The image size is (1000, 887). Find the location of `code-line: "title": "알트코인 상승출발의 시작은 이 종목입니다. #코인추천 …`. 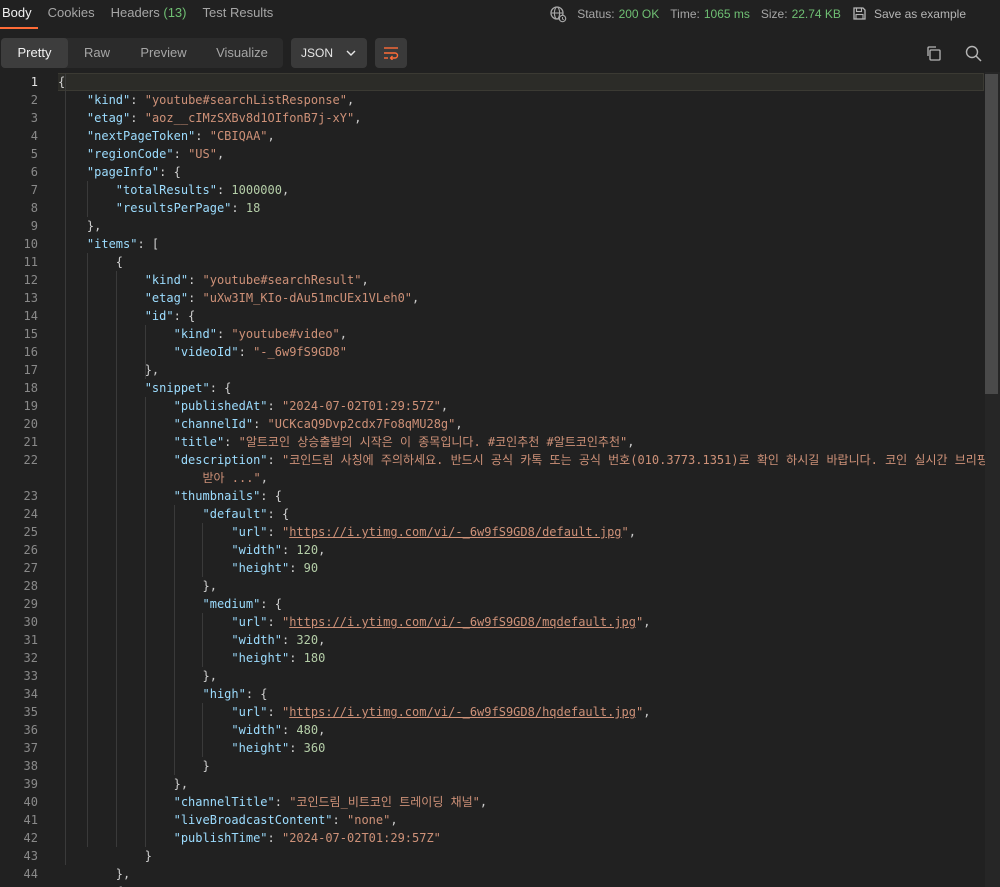

code-line: "title": "알트코인 상승출발의 시작은 이 종목입니다. #코인추천 … is located at coordinates (346, 442).